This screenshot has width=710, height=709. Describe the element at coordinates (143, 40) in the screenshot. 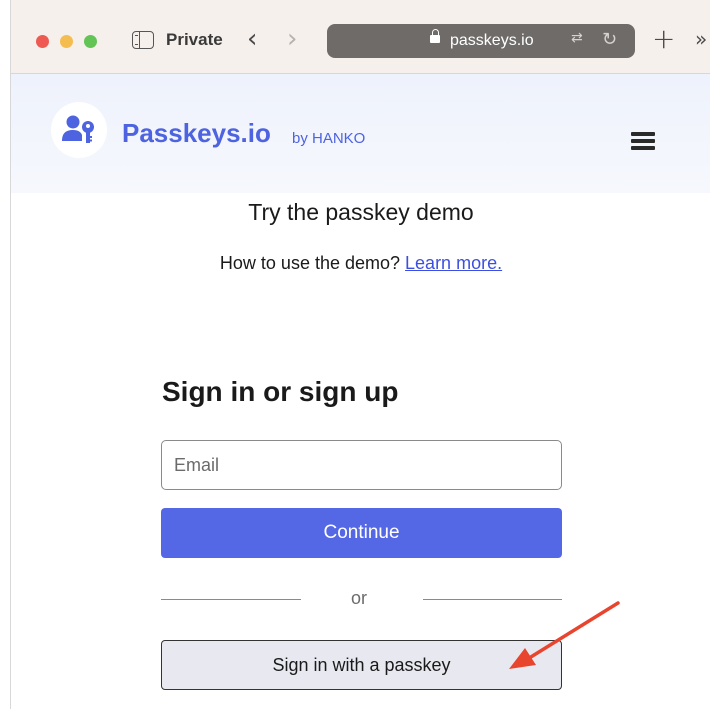

I see `sidebar-icon` at that location.